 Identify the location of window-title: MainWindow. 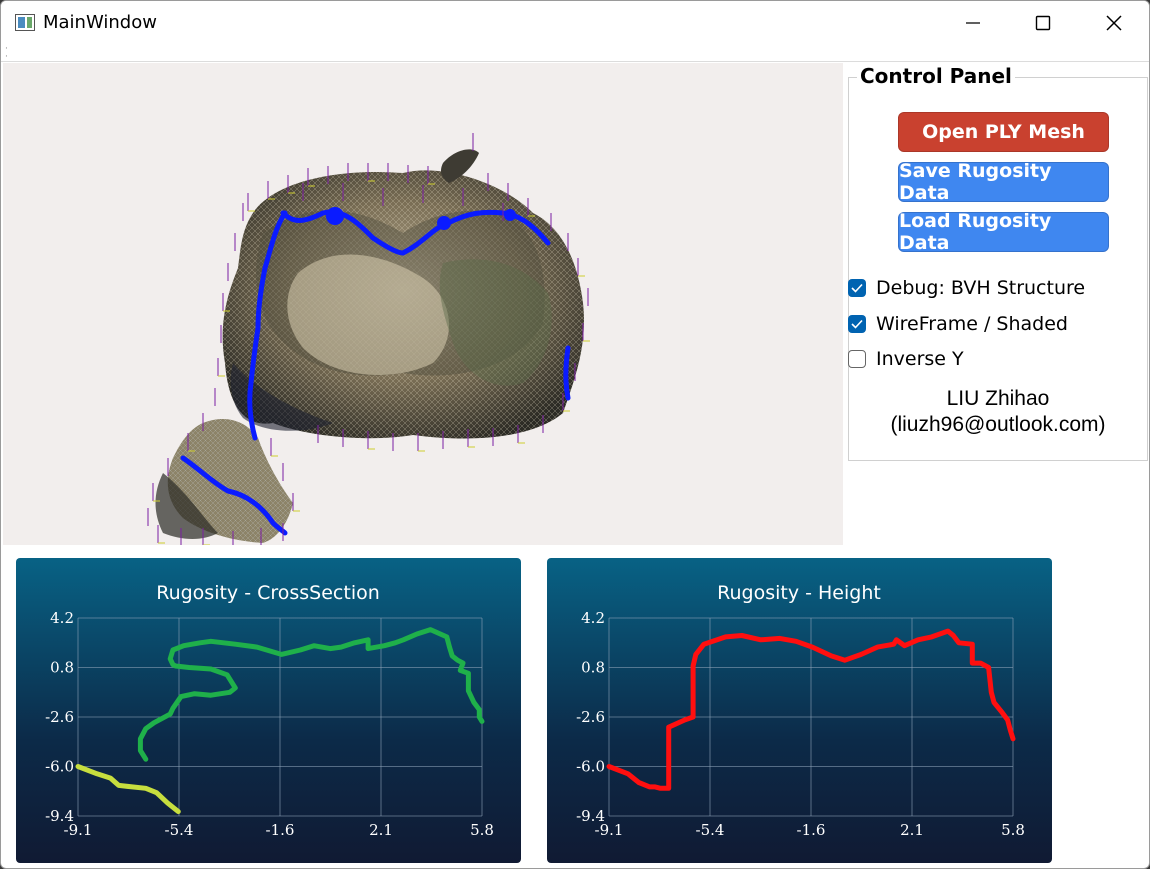
(100, 22).